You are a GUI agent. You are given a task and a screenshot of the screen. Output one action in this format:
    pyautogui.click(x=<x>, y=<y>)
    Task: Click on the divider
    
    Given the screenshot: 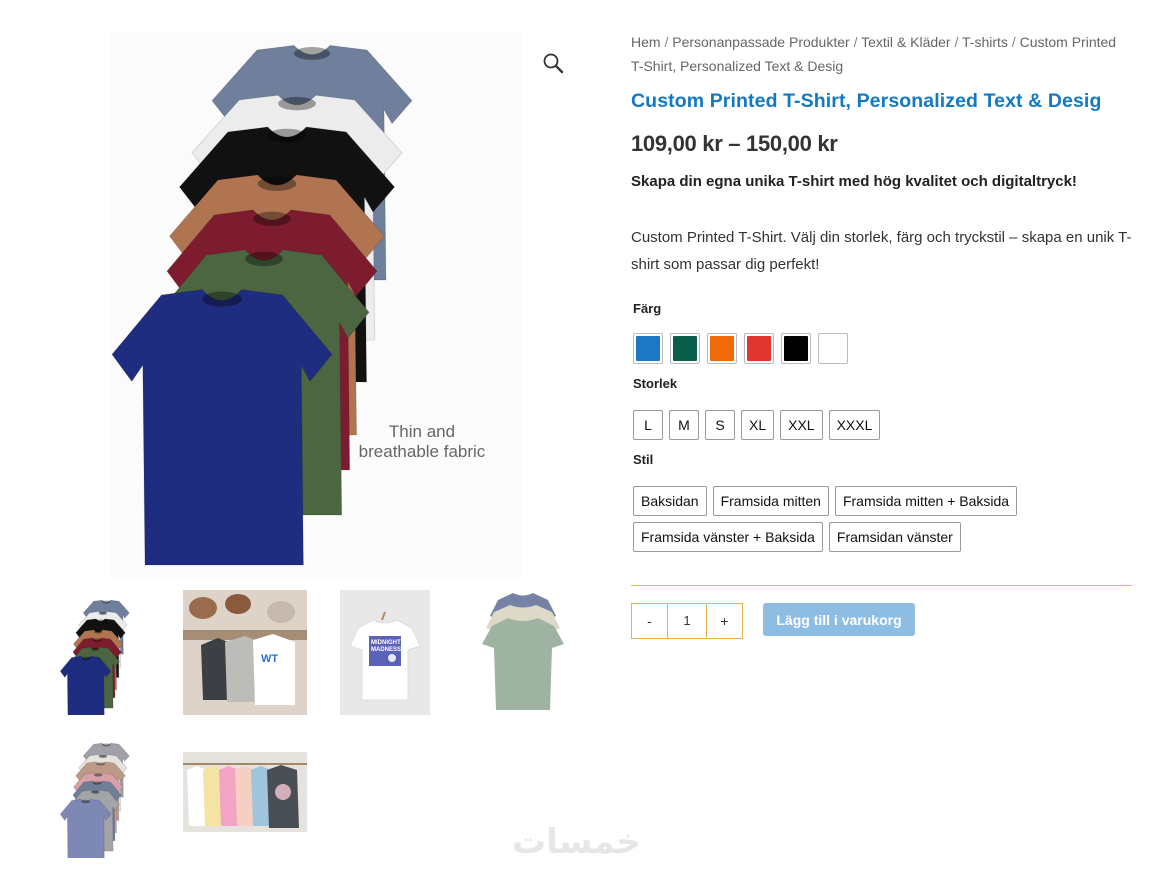 What is the action you would take?
    pyautogui.click(x=881, y=585)
    